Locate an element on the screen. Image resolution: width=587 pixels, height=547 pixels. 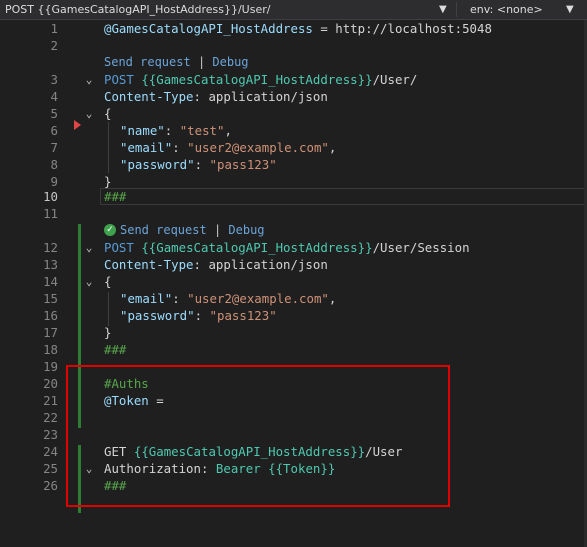
line-number: 17 is located at coordinates (50, 332).